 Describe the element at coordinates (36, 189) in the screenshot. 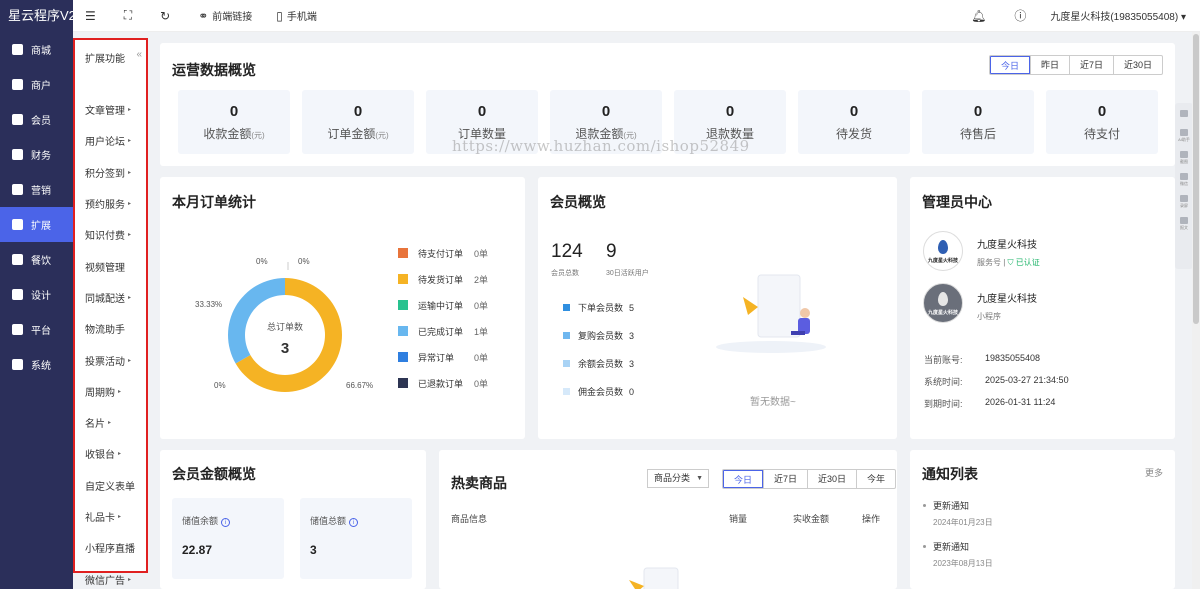

I see `nav-item-marketing: 营销` at that location.